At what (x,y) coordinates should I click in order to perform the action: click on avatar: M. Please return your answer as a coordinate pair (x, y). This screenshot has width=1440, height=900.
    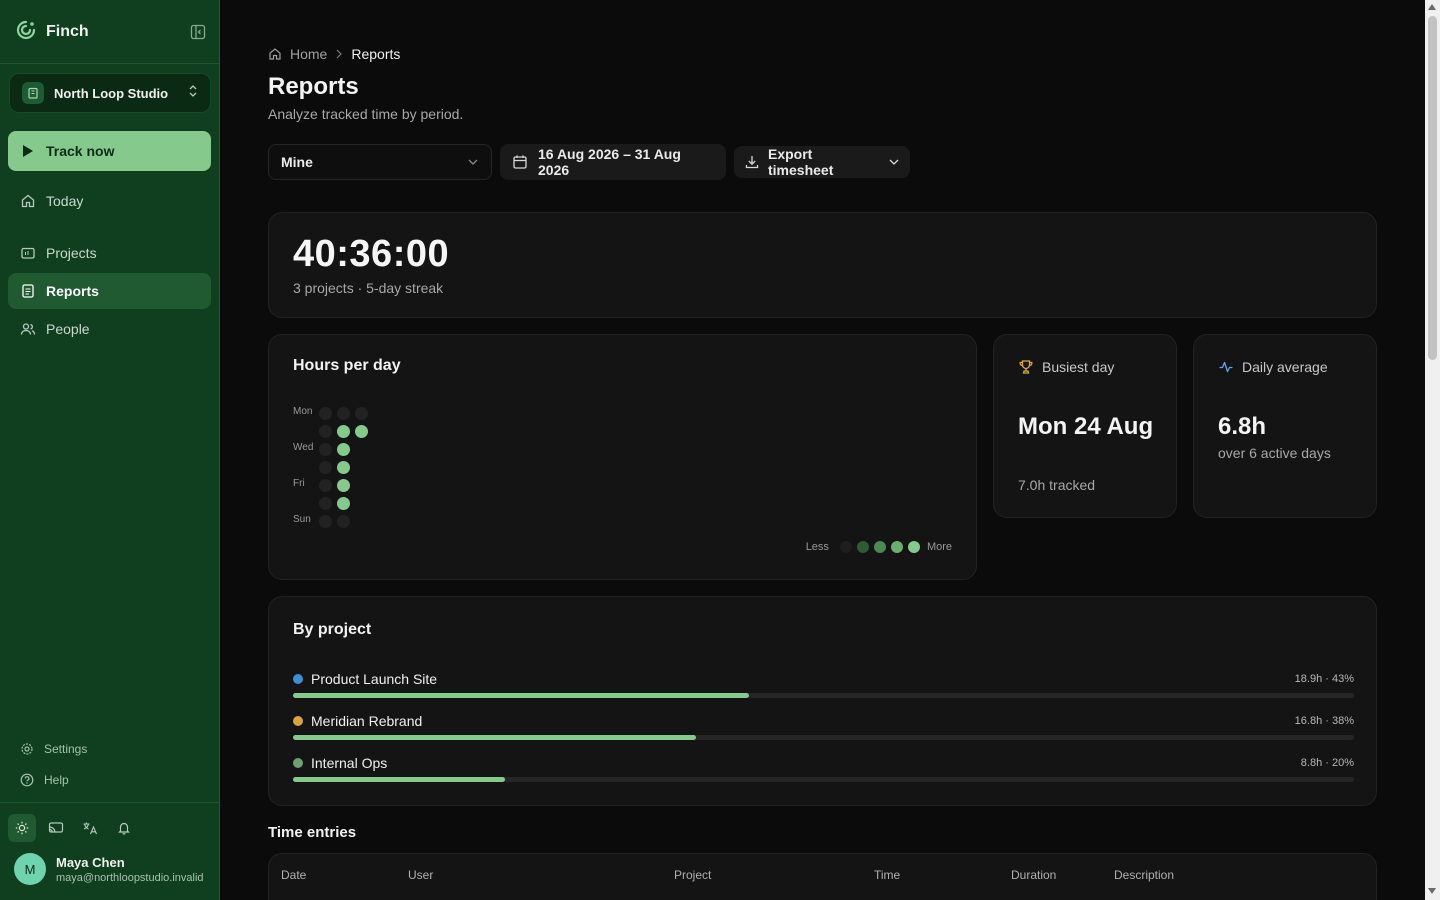
    Looking at the image, I should click on (30, 869).